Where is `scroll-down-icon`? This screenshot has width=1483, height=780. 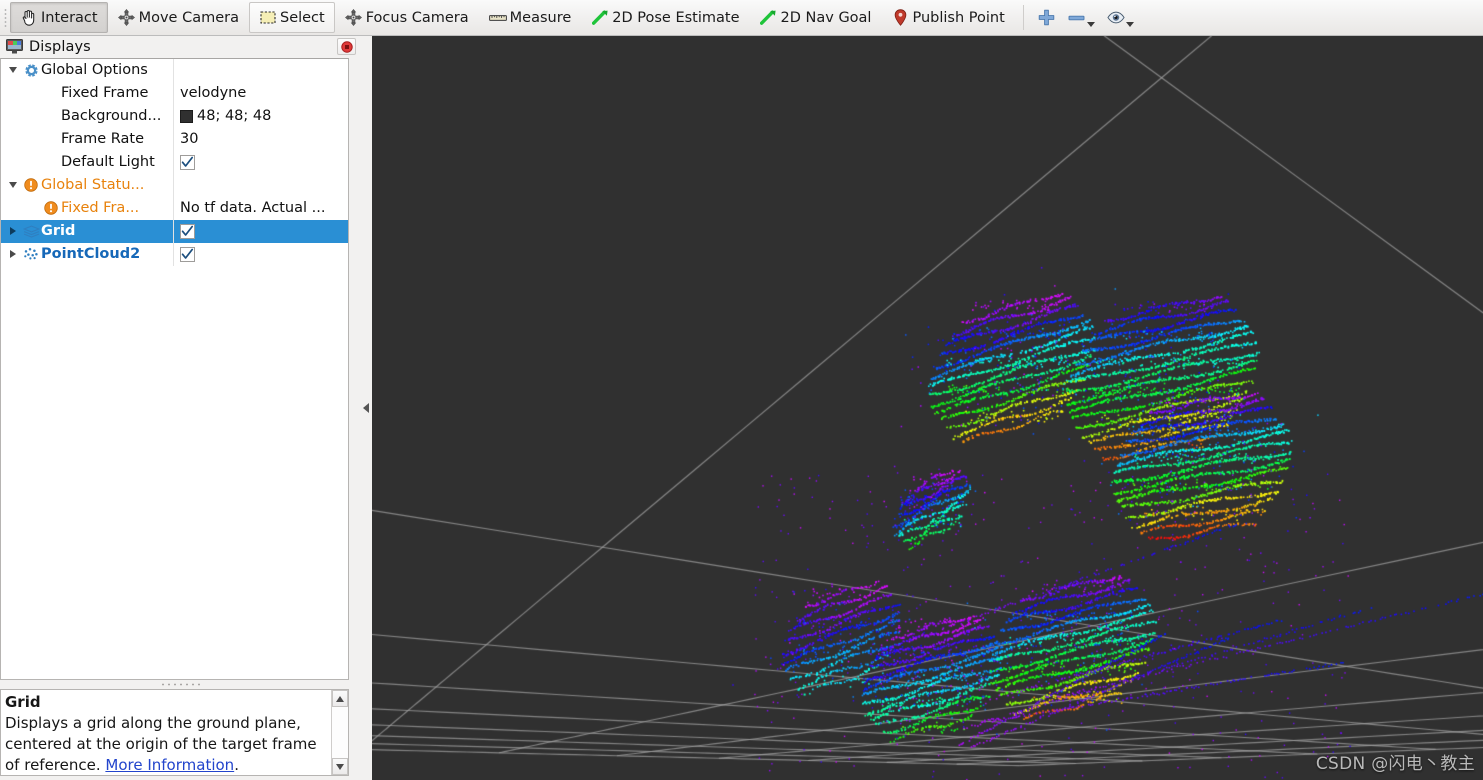
scroll-down-icon is located at coordinates (340, 766).